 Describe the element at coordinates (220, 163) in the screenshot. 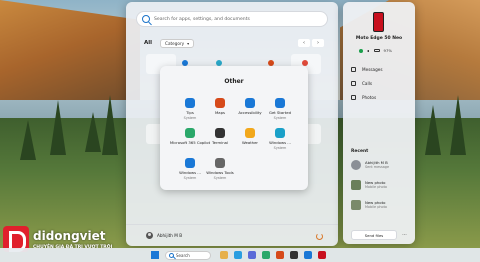

I see `windows-tools-icon` at that location.